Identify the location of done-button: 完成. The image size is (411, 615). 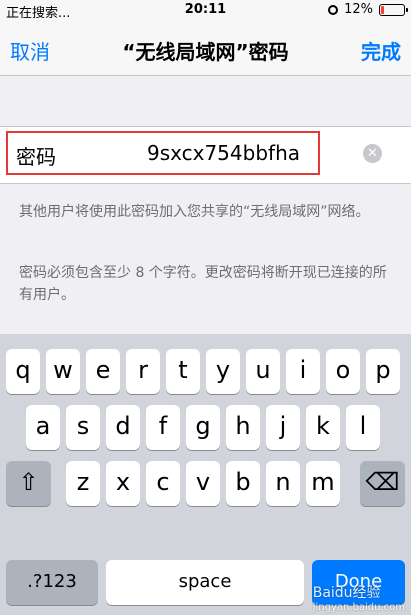
(381, 50).